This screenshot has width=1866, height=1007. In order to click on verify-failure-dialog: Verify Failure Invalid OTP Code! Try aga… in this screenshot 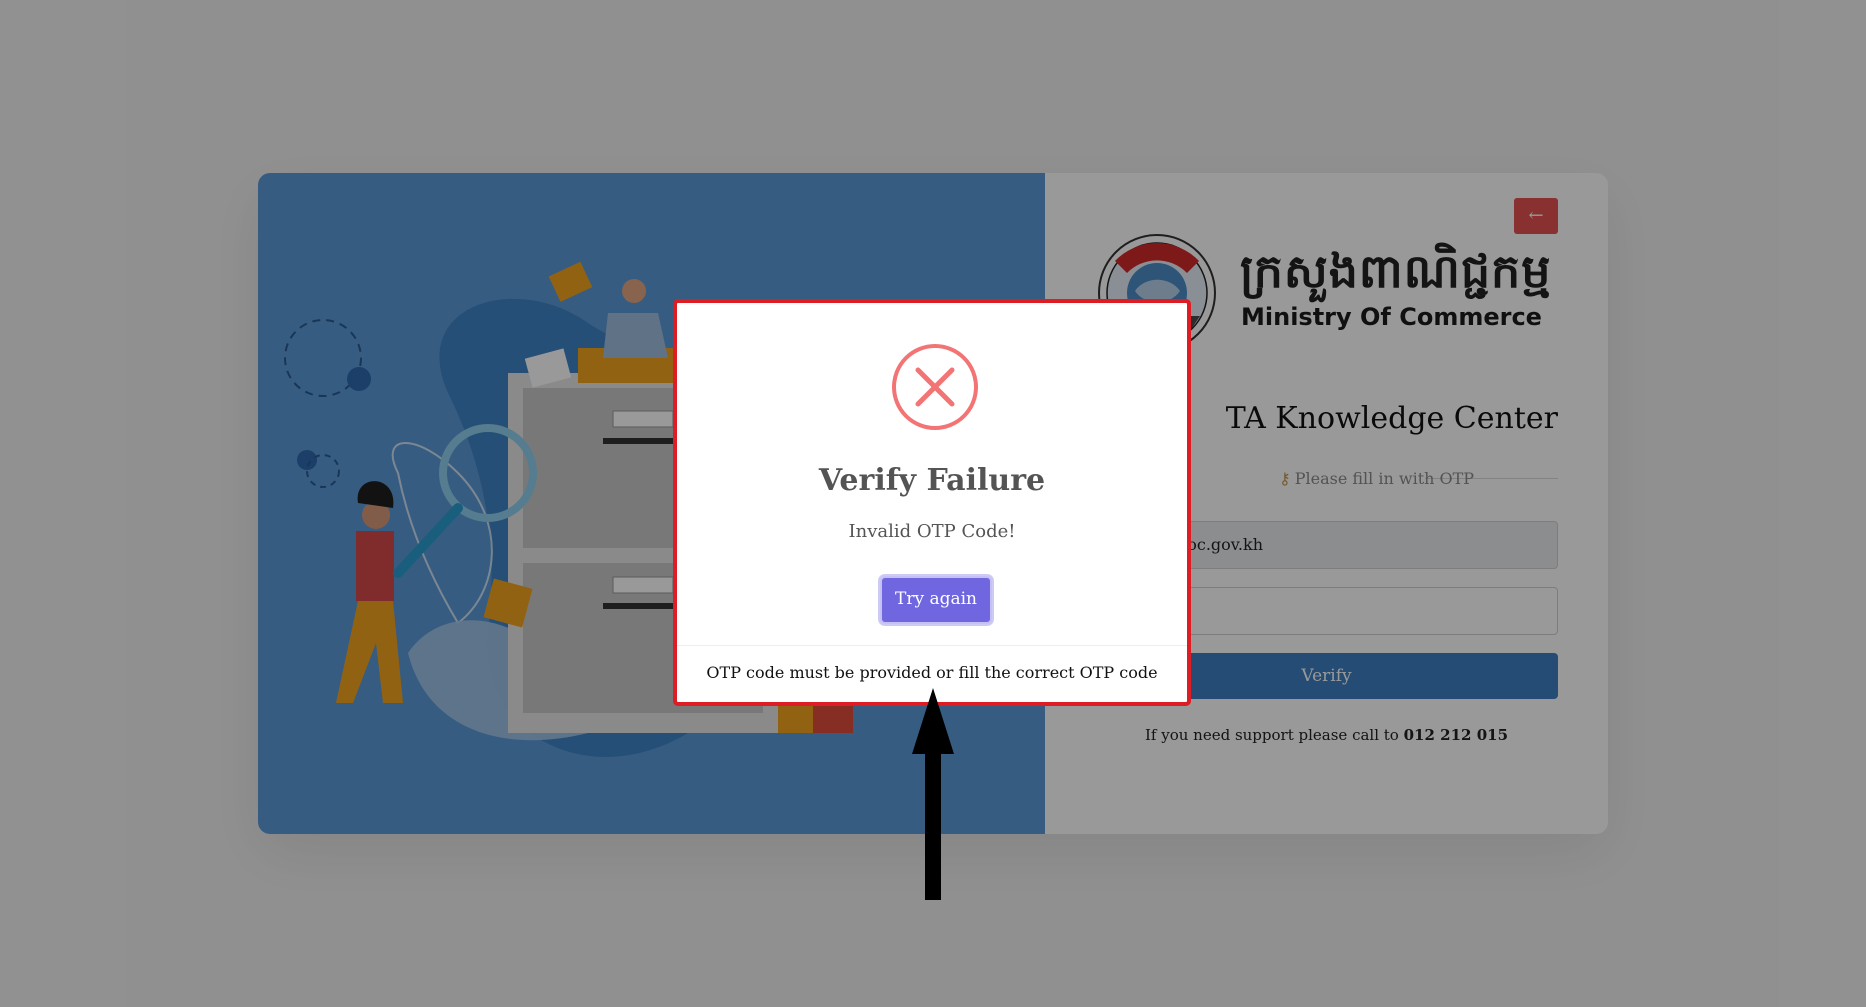, I will do `click(932, 502)`.